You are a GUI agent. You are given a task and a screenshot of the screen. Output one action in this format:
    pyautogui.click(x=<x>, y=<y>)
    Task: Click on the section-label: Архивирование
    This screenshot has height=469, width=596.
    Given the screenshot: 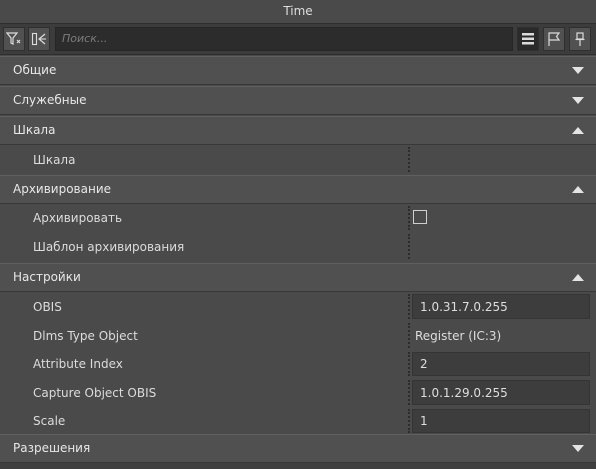 What is the action you would take?
    pyautogui.click(x=62, y=189)
    